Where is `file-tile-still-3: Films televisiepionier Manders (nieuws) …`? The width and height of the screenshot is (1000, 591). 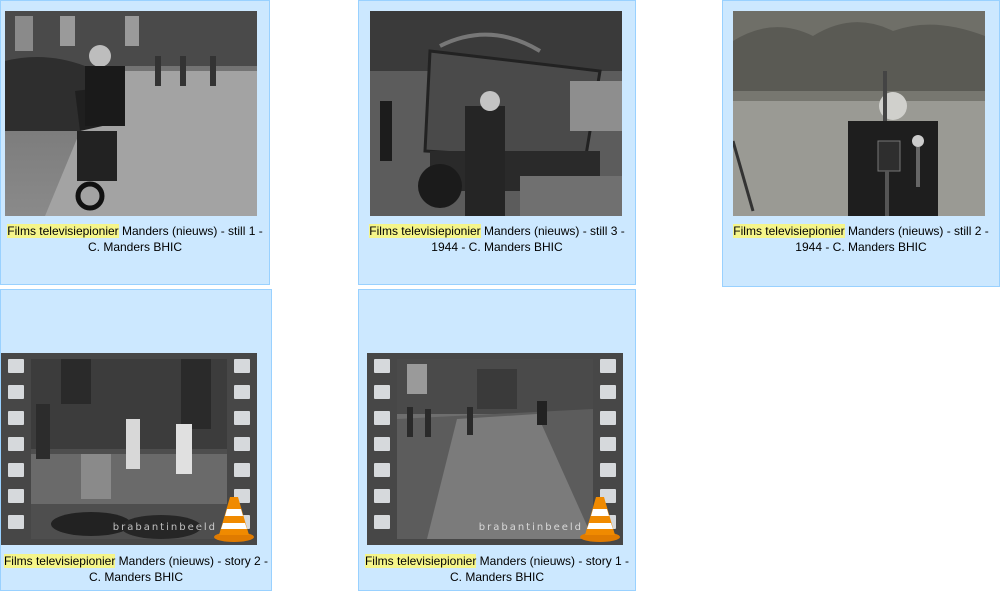
file-tile-still-3: Films televisiepionier Manders (nieuws) … is located at coordinates (497, 142).